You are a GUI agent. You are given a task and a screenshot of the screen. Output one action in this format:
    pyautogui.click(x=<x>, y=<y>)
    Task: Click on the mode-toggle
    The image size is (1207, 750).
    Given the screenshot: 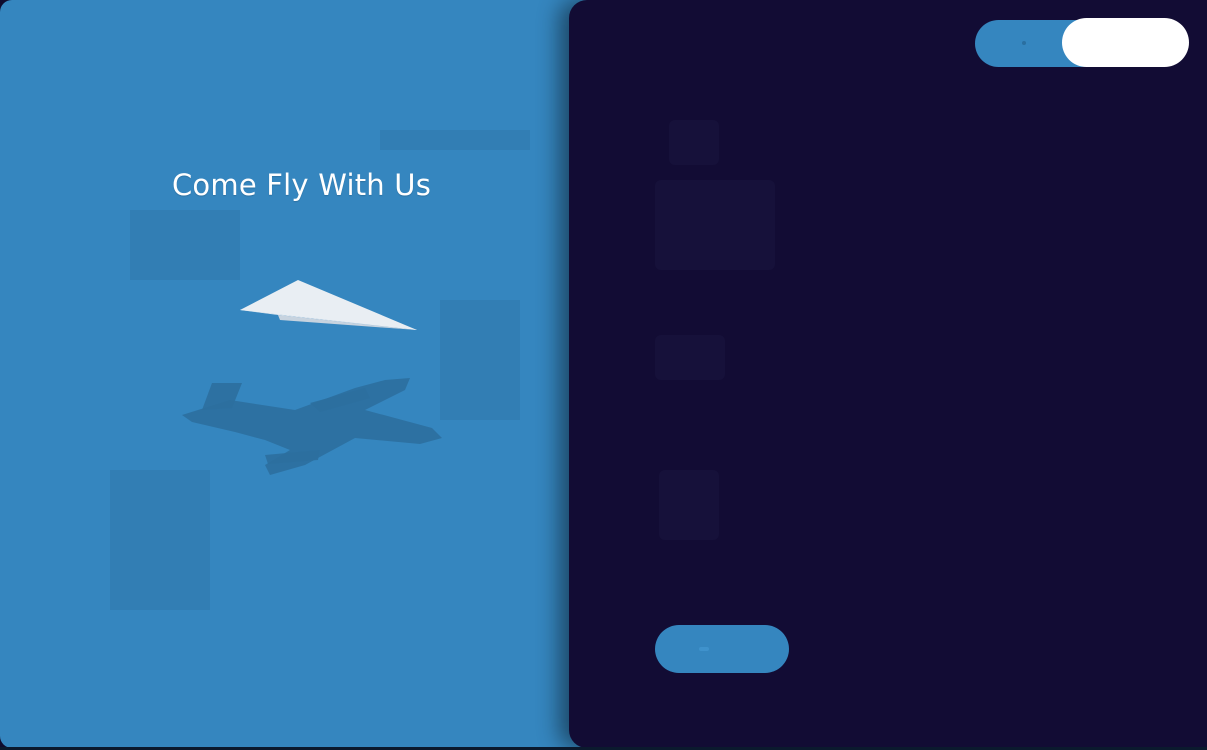 What is the action you would take?
    pyautogui.click(x=1082, y=42)
    